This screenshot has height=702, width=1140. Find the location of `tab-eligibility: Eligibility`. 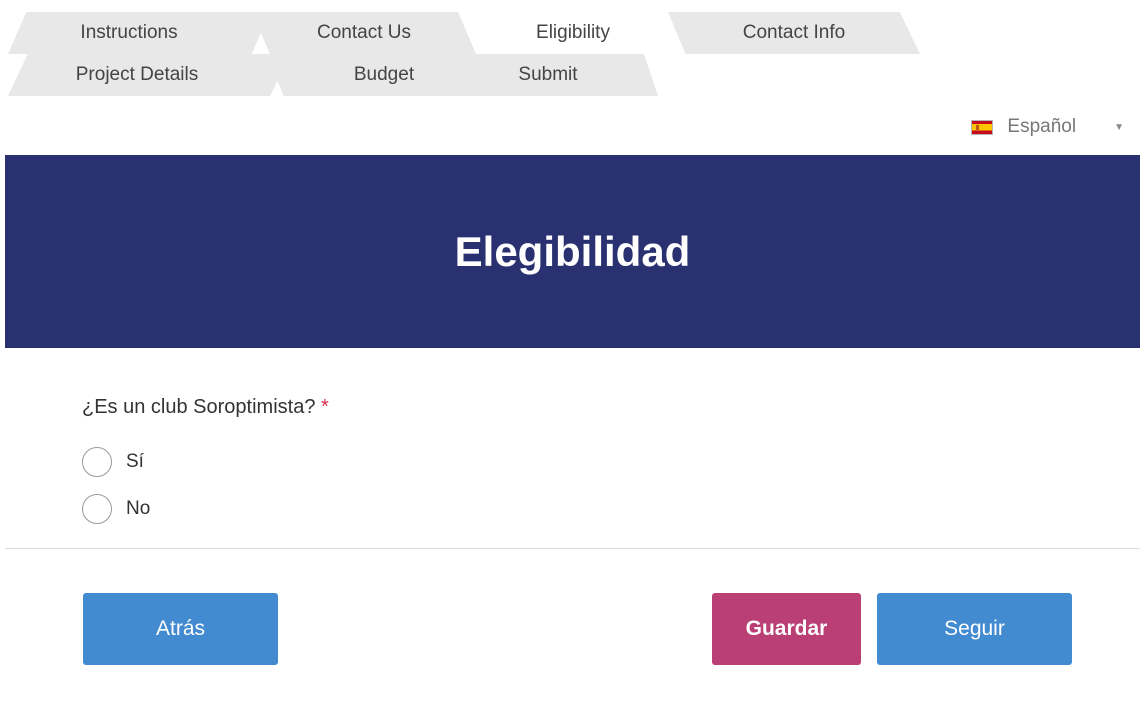

tab-eligibility: Eligibility is located at coordinates (573, 33).